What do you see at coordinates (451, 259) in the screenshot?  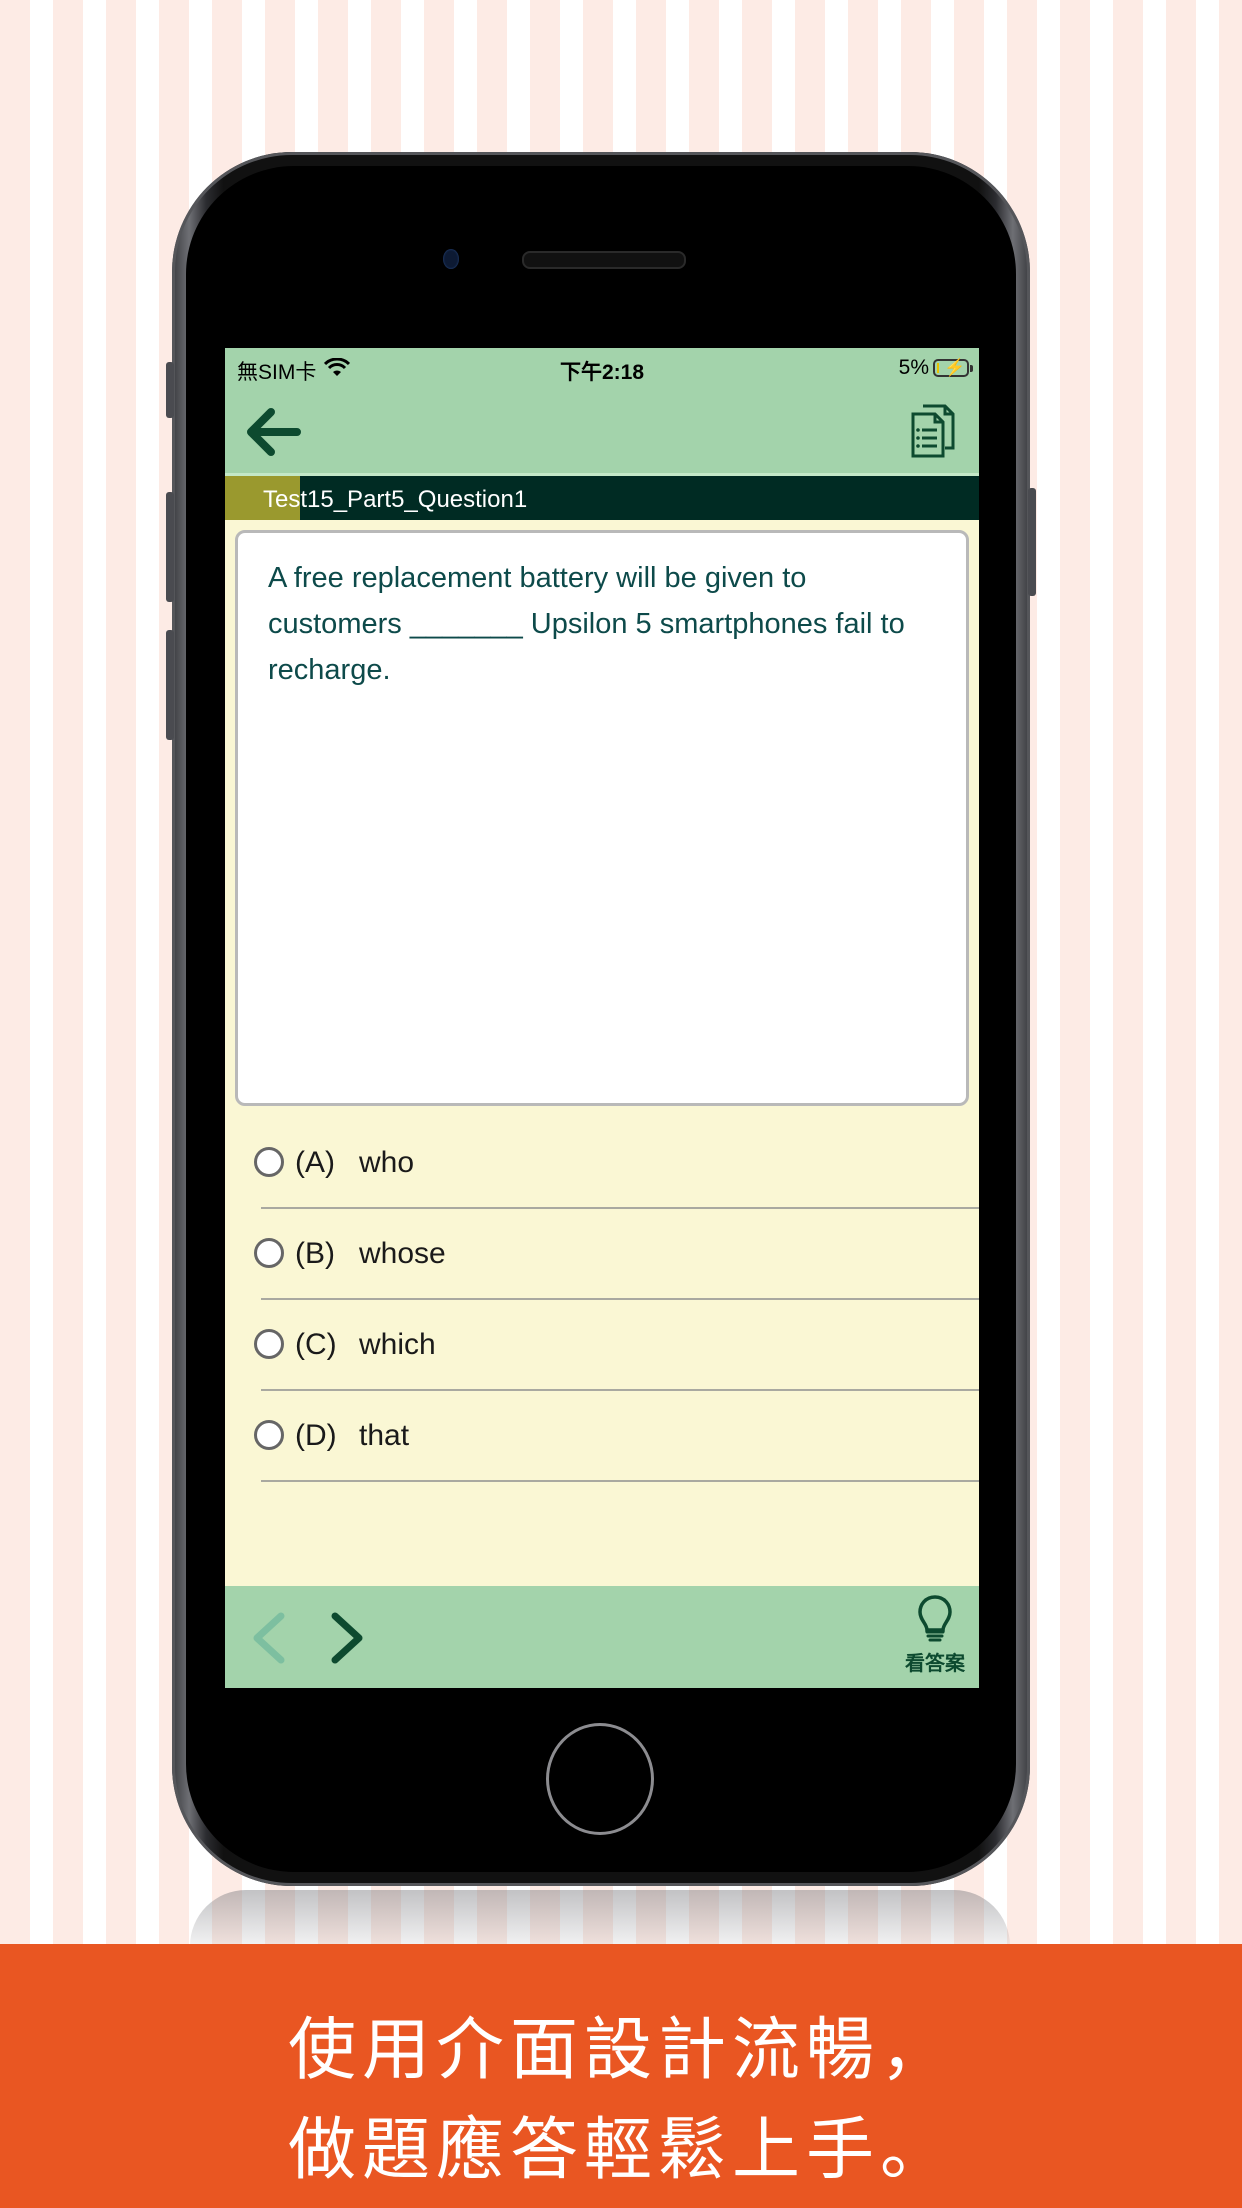 I see `front-camera` at bounding box center [451, 259].